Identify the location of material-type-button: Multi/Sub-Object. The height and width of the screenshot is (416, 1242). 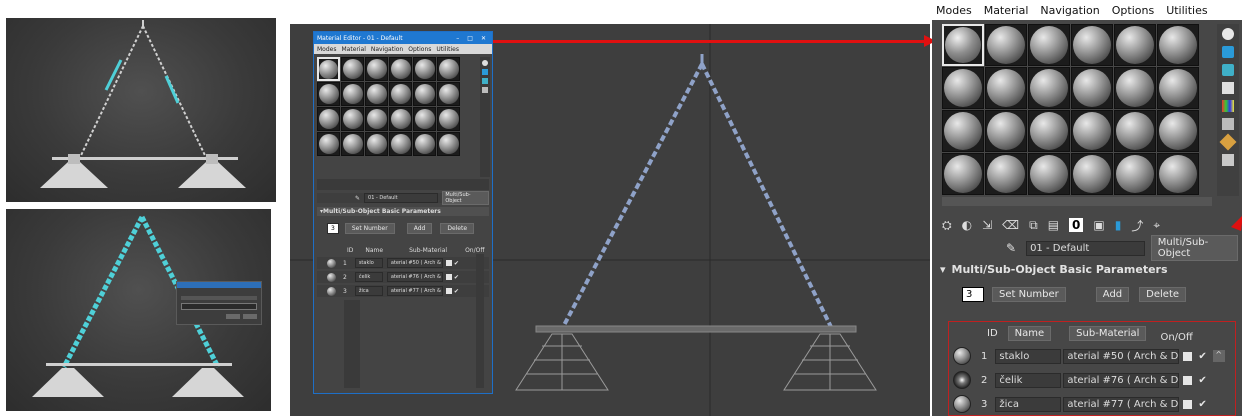
(465, 198).